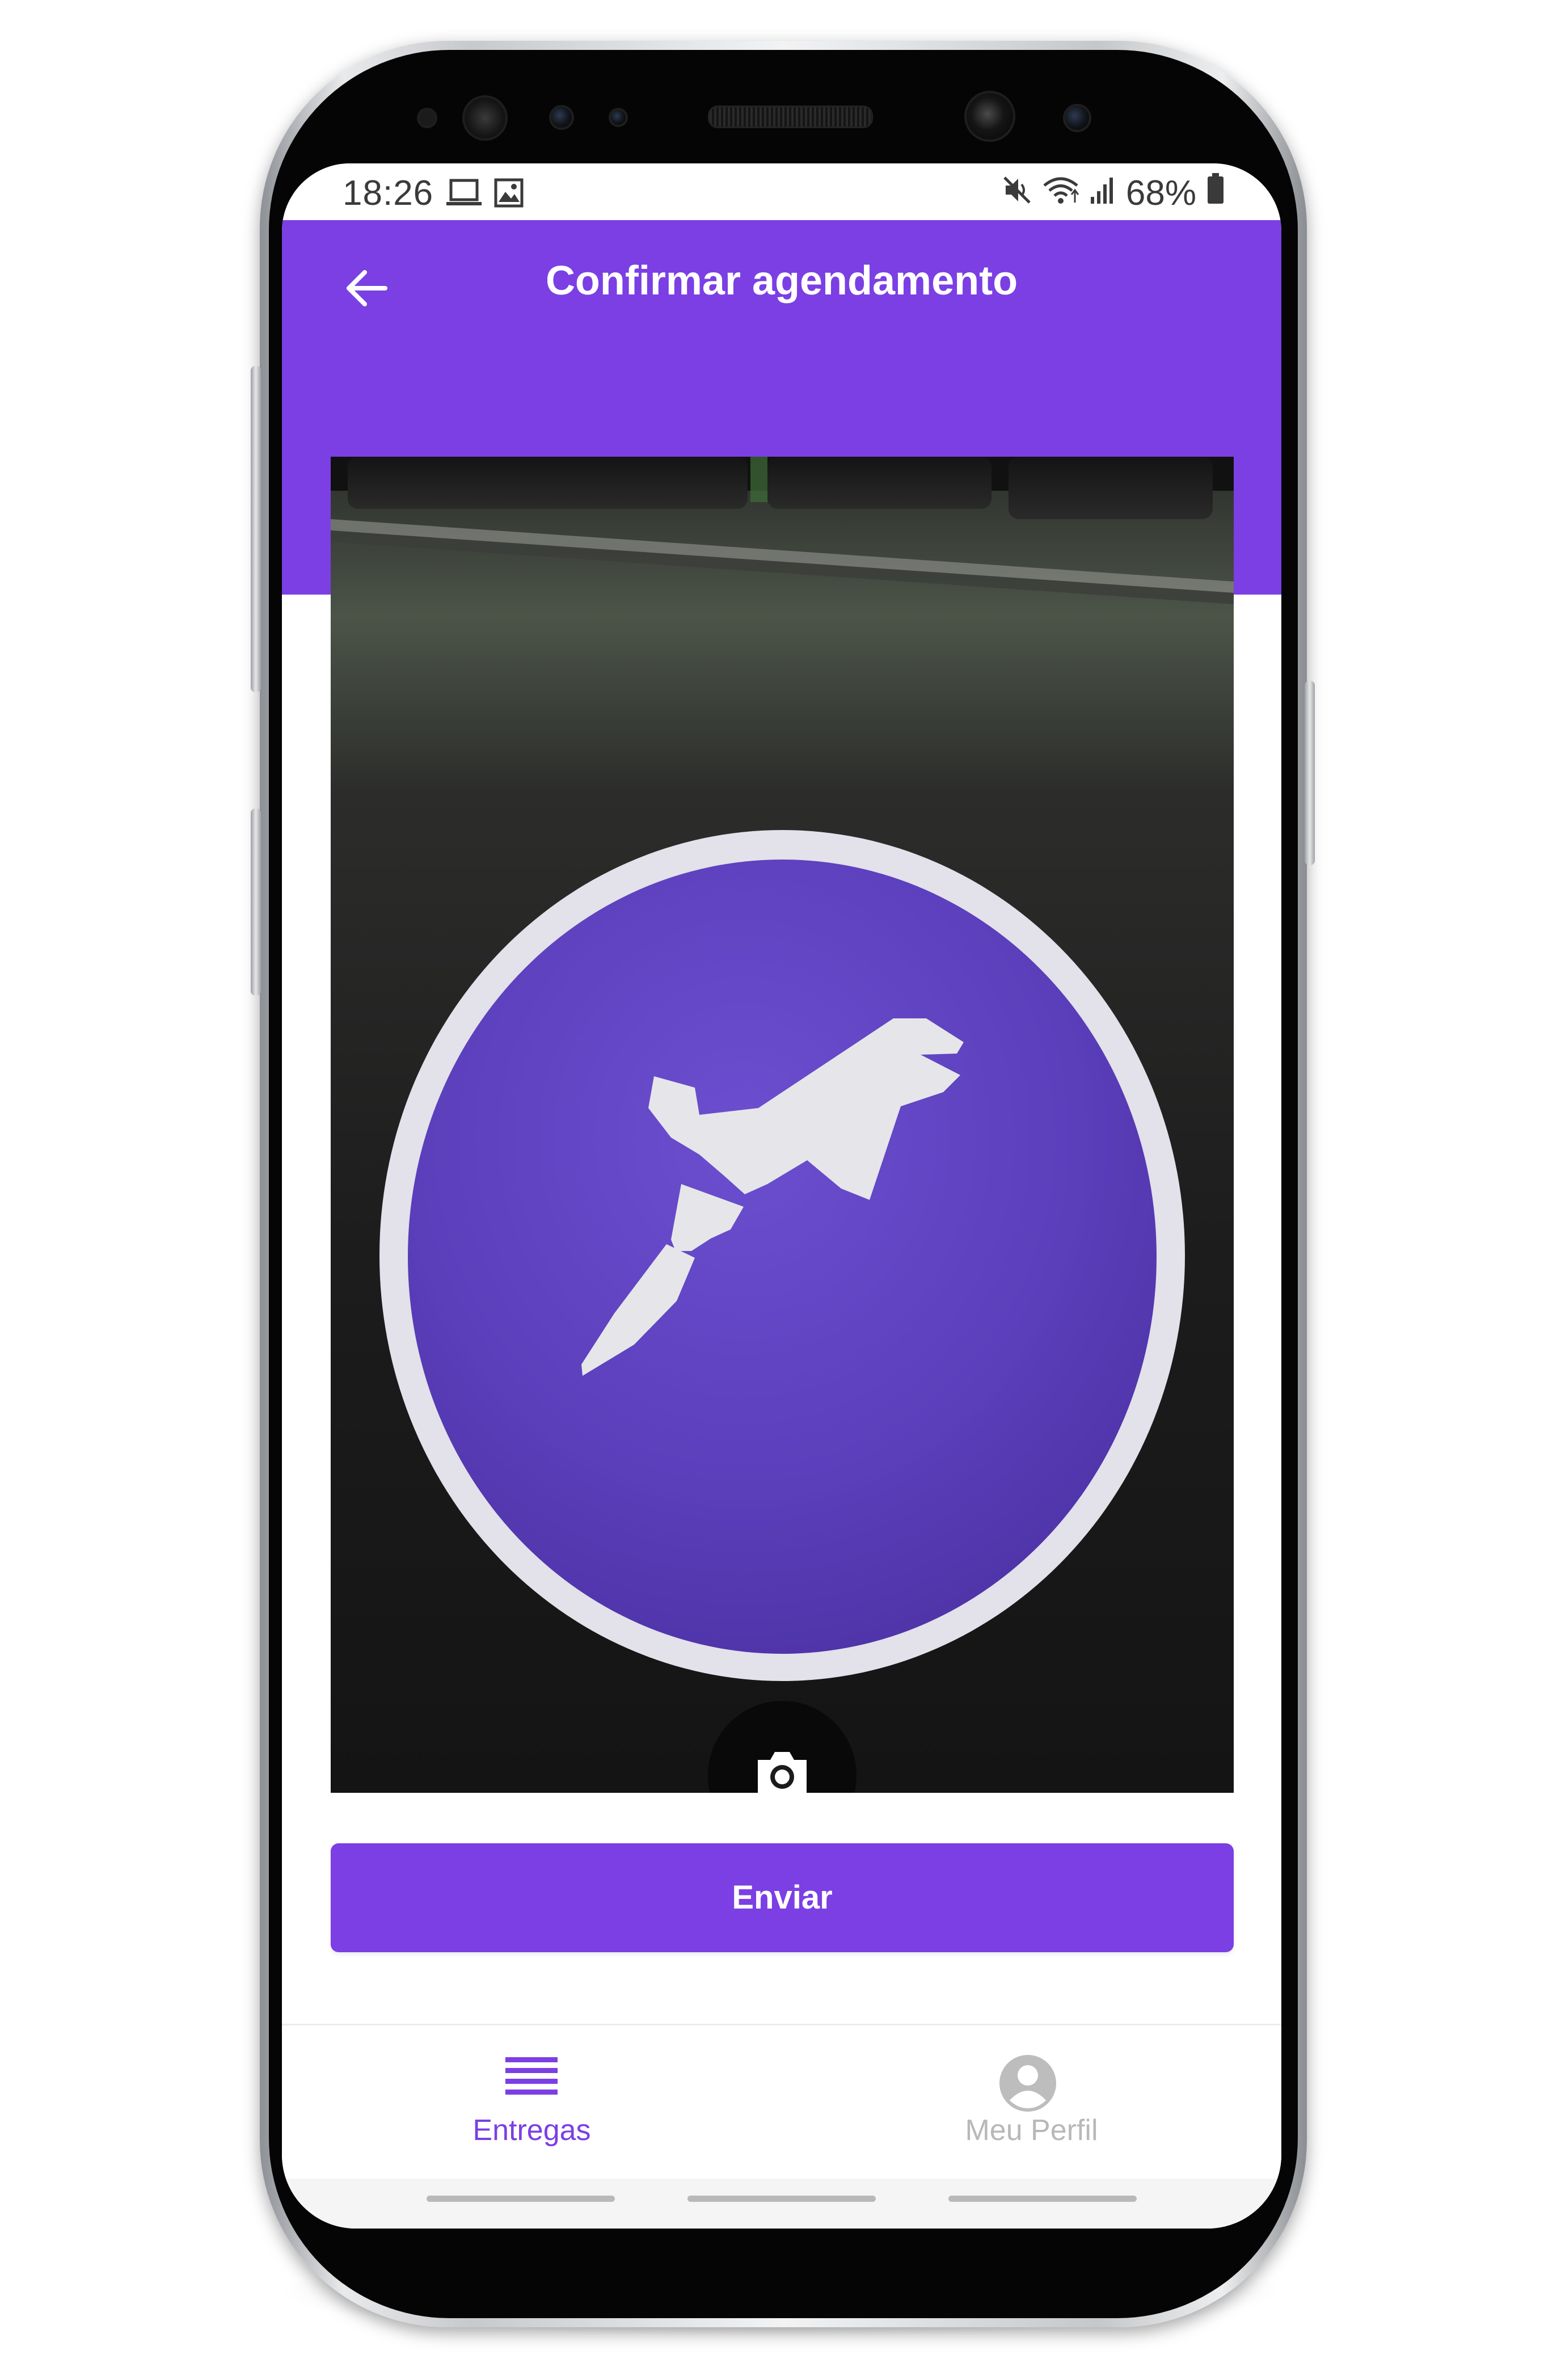 This screenshot has height=2380, width=1561. What do you see at coordinates (389, 193) in the screenshot?
I see `status-time: 18:26` at bounding box center [389, 193].